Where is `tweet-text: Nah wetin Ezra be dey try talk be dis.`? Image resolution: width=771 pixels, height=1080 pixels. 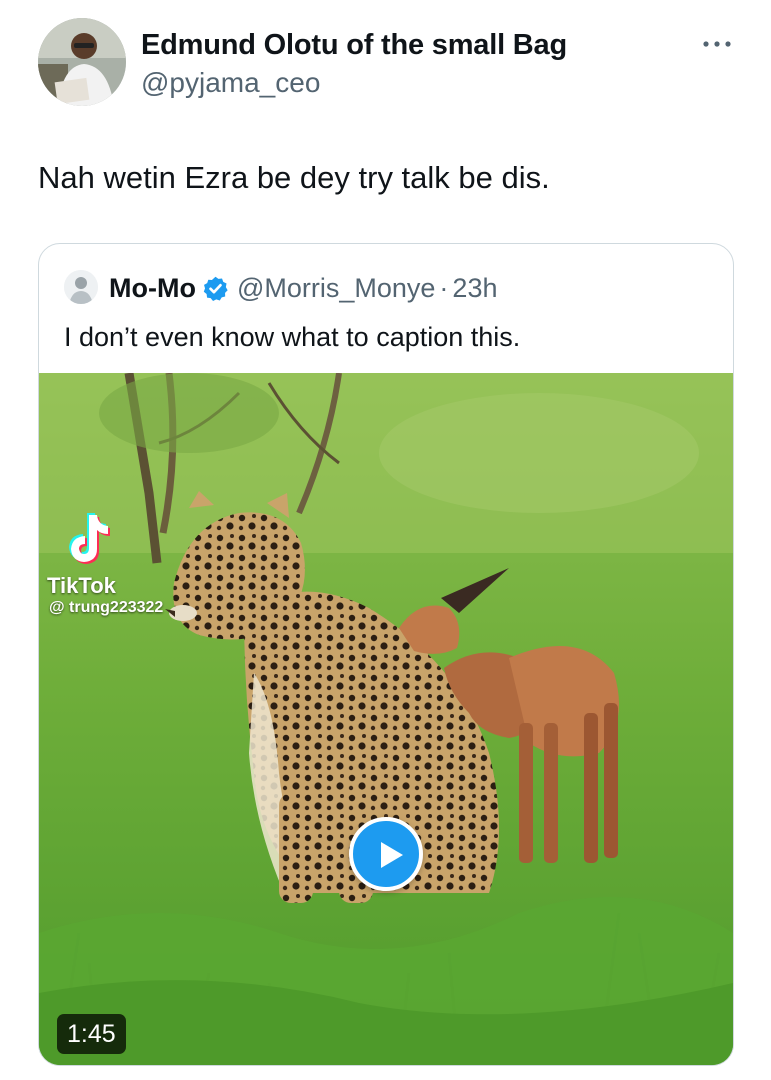 tweet-text: Nah wetin Ezra be dey try talk be dis. is located at coordinates (294, 177).